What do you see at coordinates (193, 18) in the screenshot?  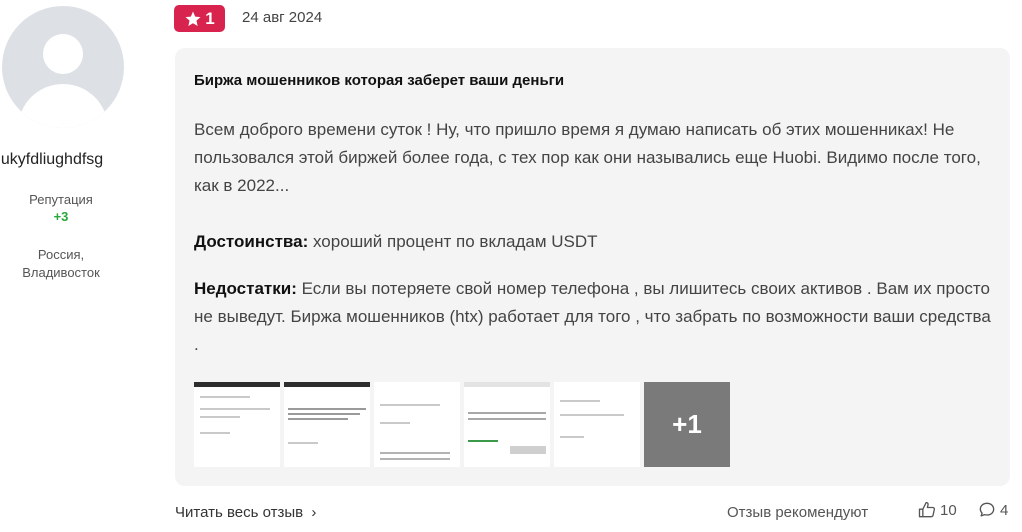 I see `star-icon` at bounding box center [193, 18].